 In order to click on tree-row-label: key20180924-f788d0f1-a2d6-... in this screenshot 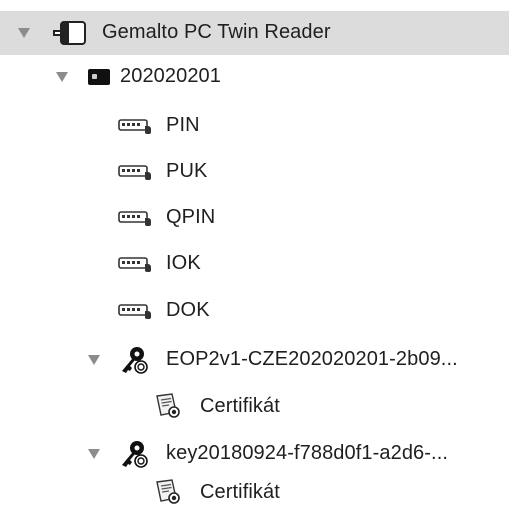, I will do `click(307, 453)`.